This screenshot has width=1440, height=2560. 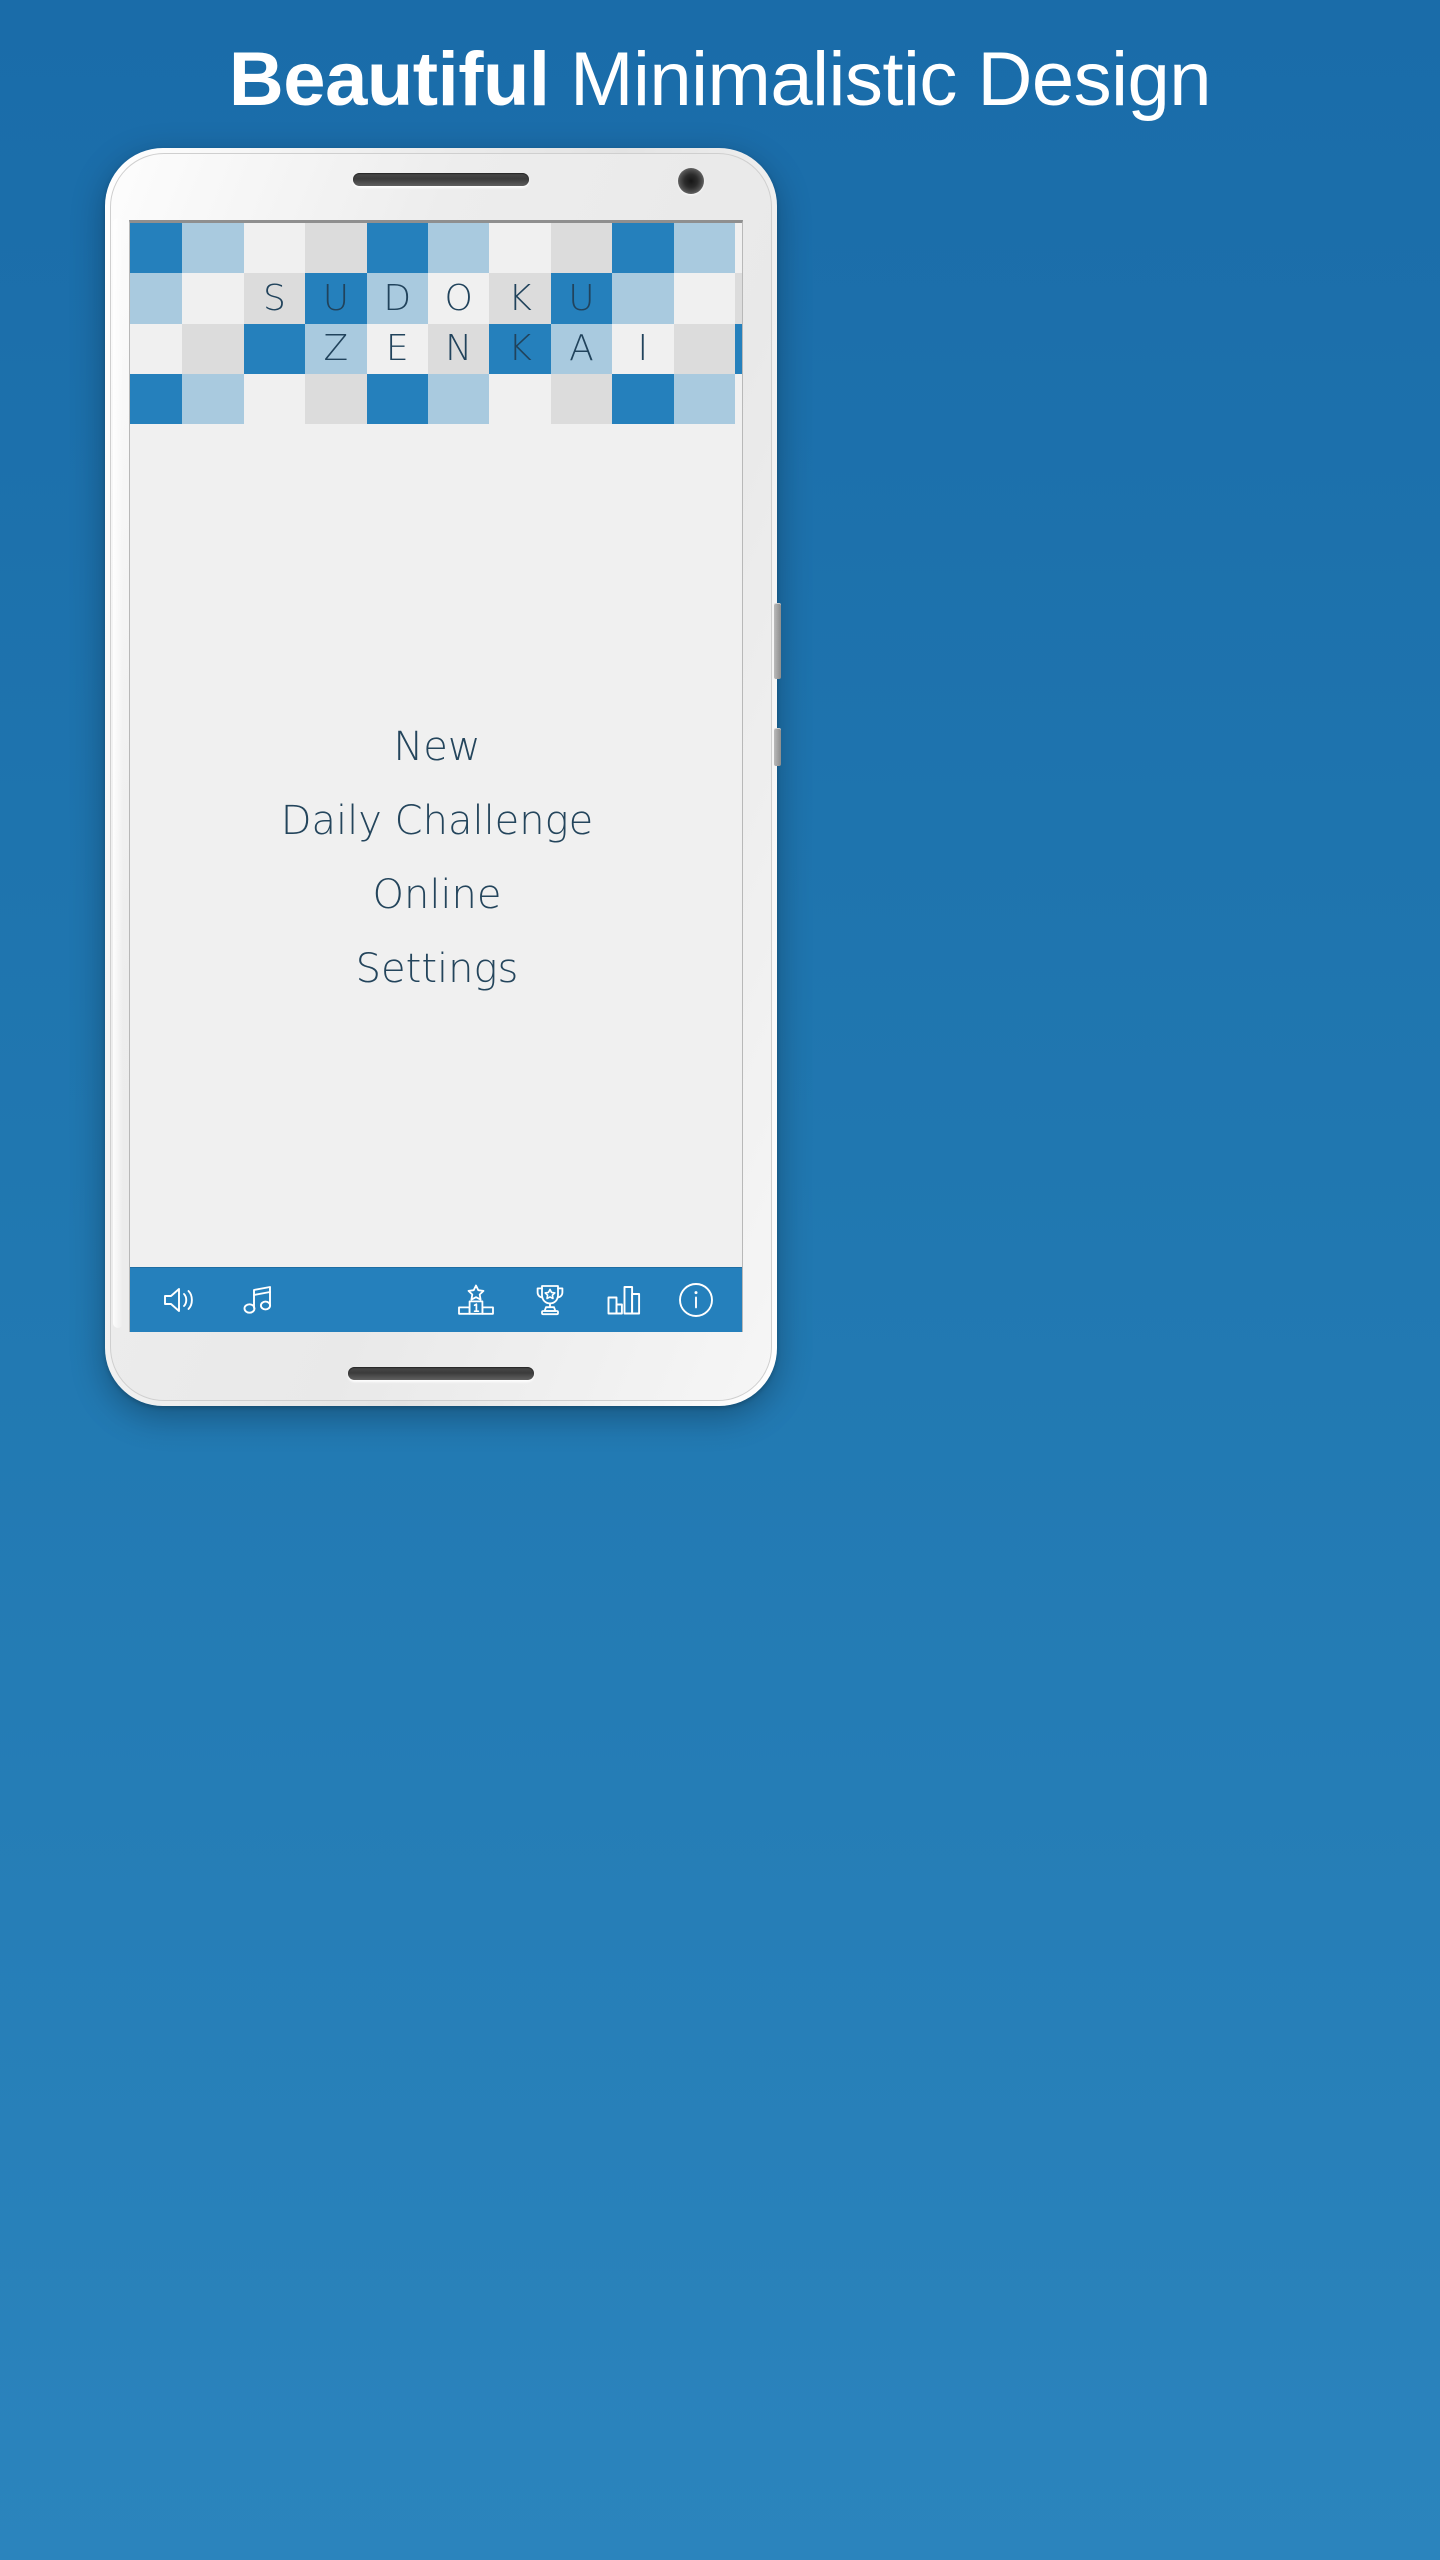 What do you see at coordinates (441, 1373) in the screenshot?
I see `bottom-speaker-grille-icon` at bounding box center [441, 1373].